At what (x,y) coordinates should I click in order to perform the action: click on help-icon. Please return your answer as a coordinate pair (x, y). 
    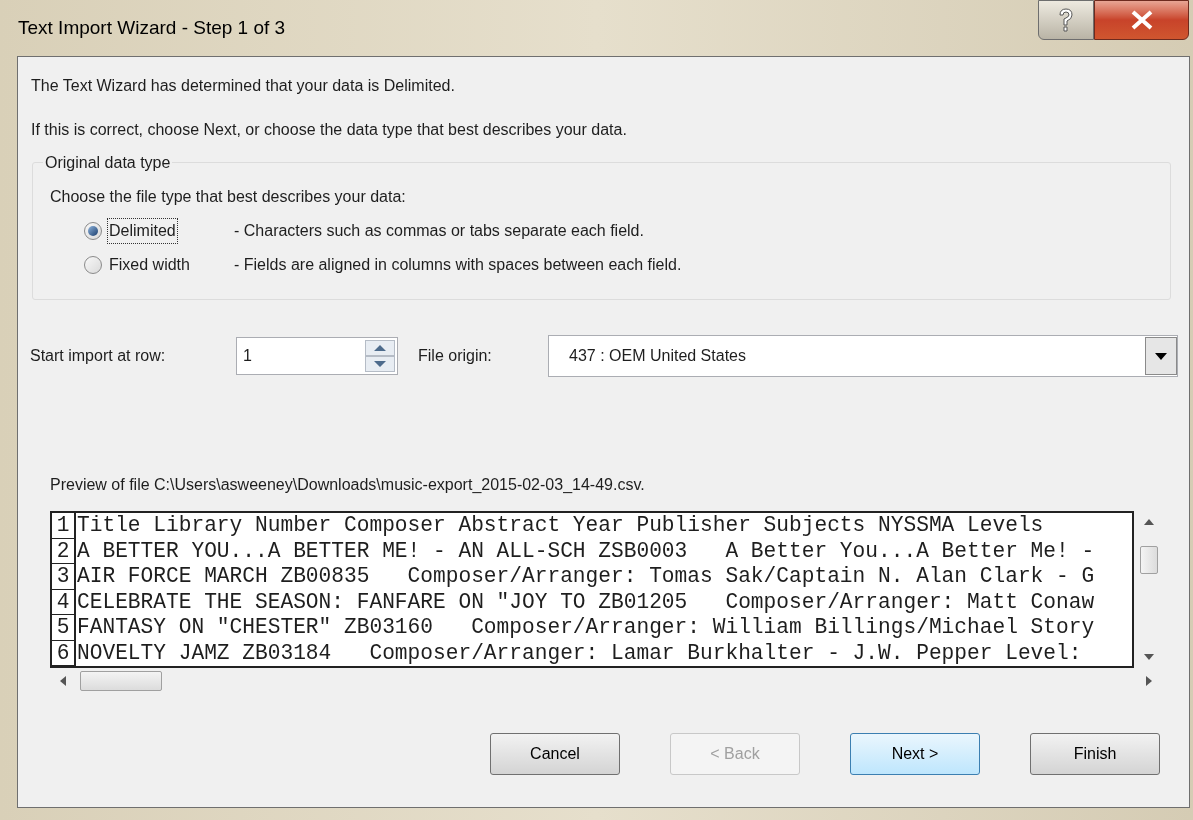
    Looking at the image, I should click on (1066, 20).